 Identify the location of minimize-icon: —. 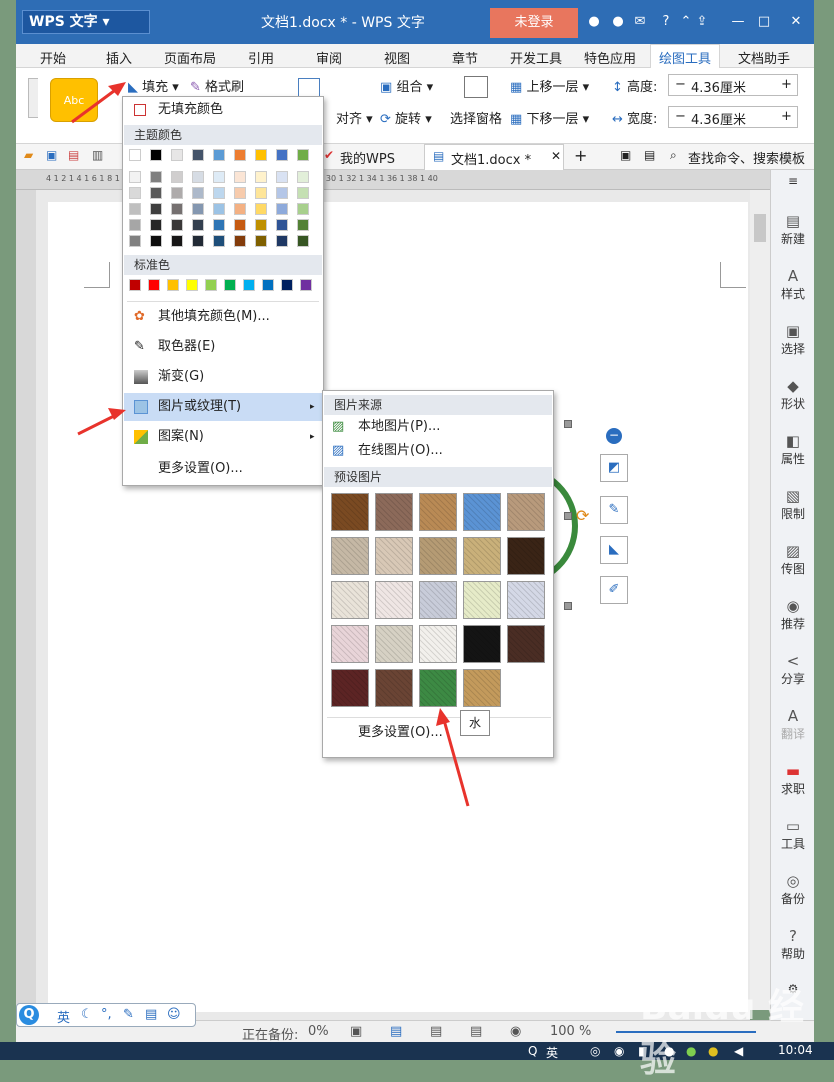
(738, 22).